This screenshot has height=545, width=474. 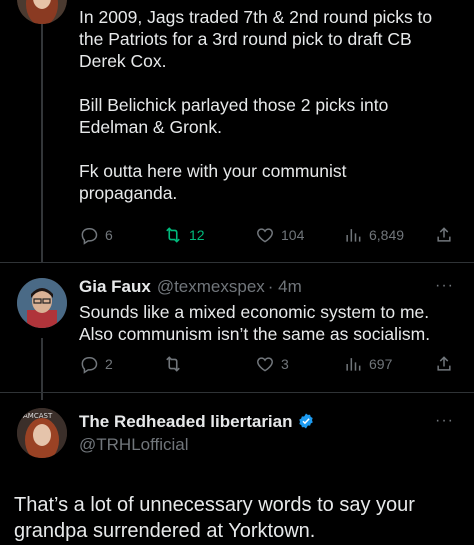 I want to click on tweet3-author-name: The Redheaded libertarian, so click(x=197, y=422).